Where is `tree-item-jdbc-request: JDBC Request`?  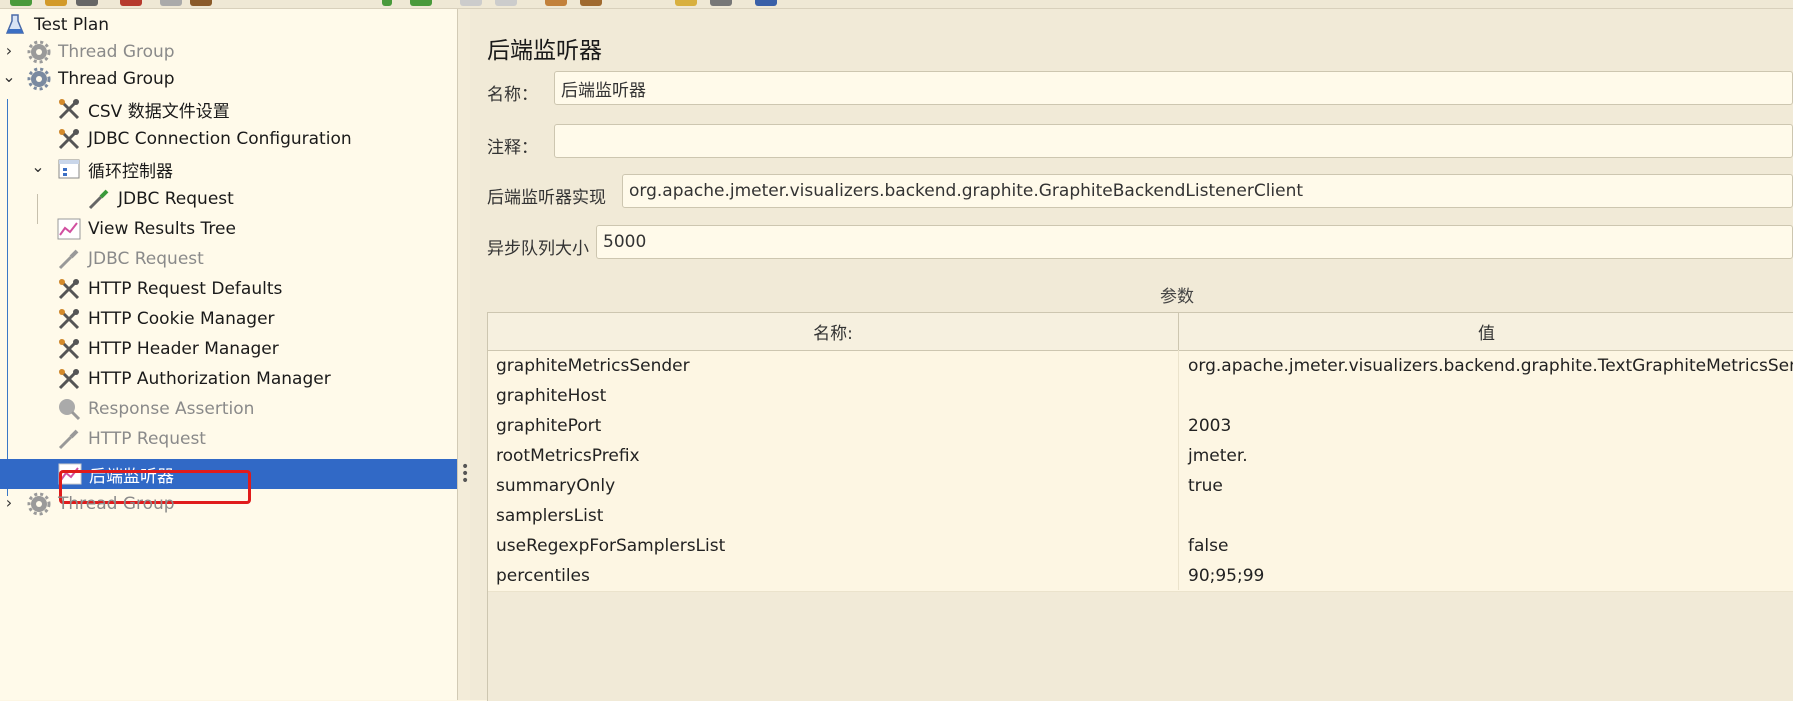 tree-item-jdbc-request: JDBC Request is located at coordinates (130, 259).